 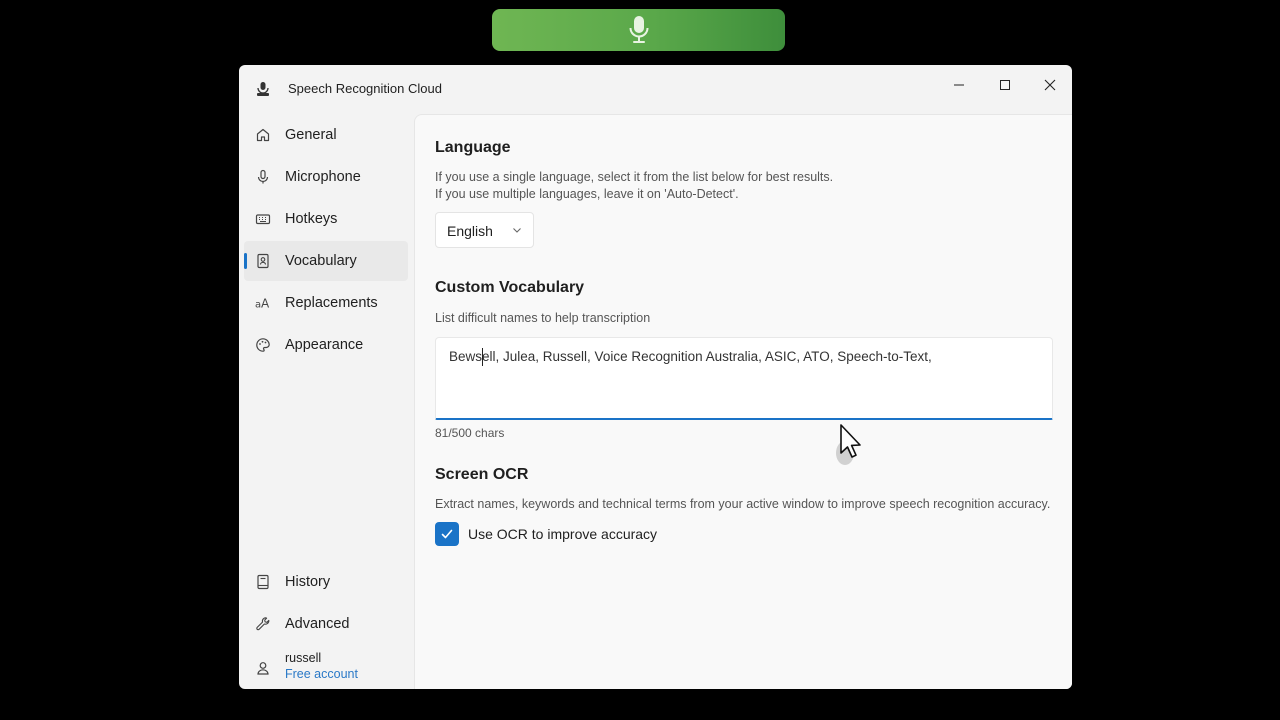 I want to click on mouse-pointer-icon, so click(x=848, y=444).